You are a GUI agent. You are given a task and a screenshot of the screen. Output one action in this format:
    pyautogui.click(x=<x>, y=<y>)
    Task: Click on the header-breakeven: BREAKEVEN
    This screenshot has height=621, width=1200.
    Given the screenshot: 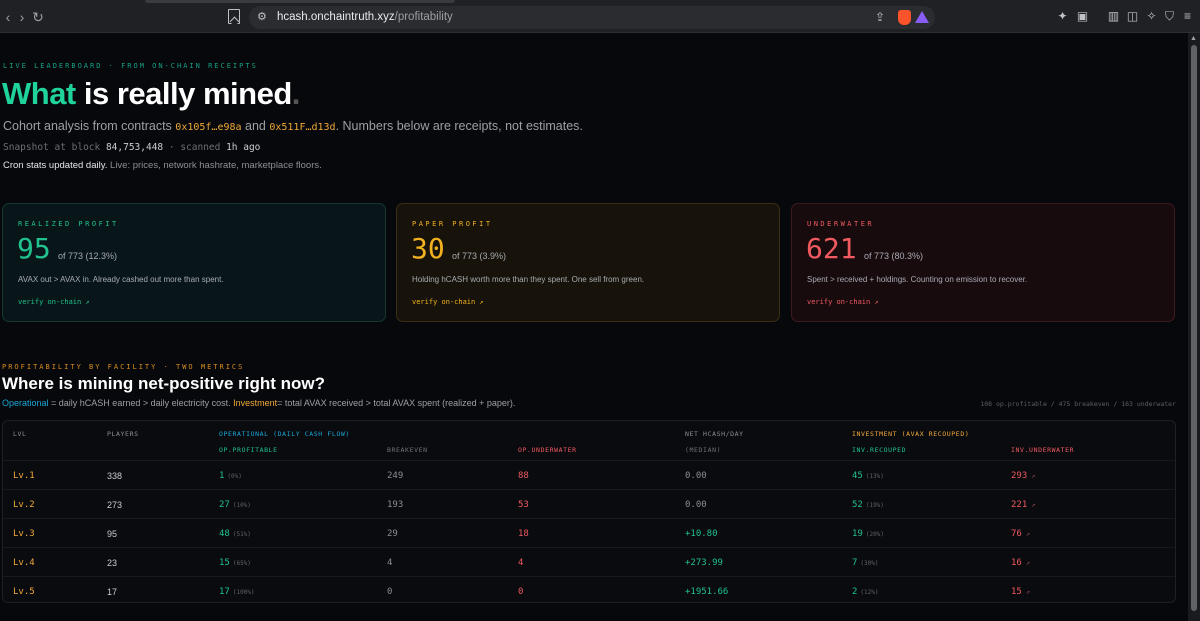 What is the action you would take?
    pyautogui.click(x=407, y=450)
    